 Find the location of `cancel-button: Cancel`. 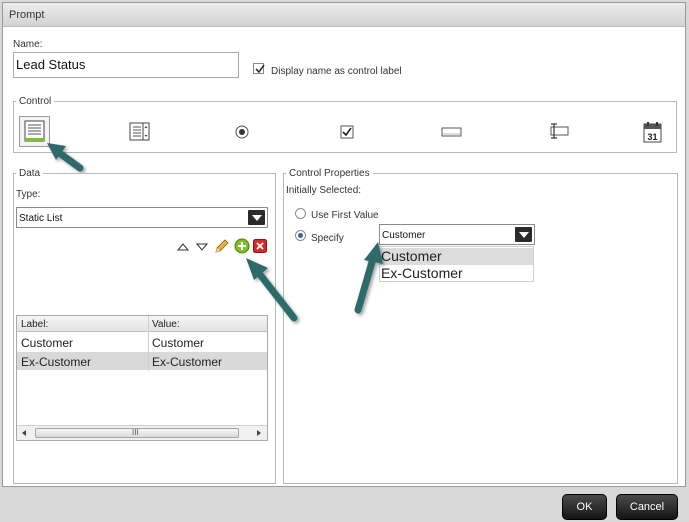

cancel-button: Cancel is located at coordinates (647, 507).